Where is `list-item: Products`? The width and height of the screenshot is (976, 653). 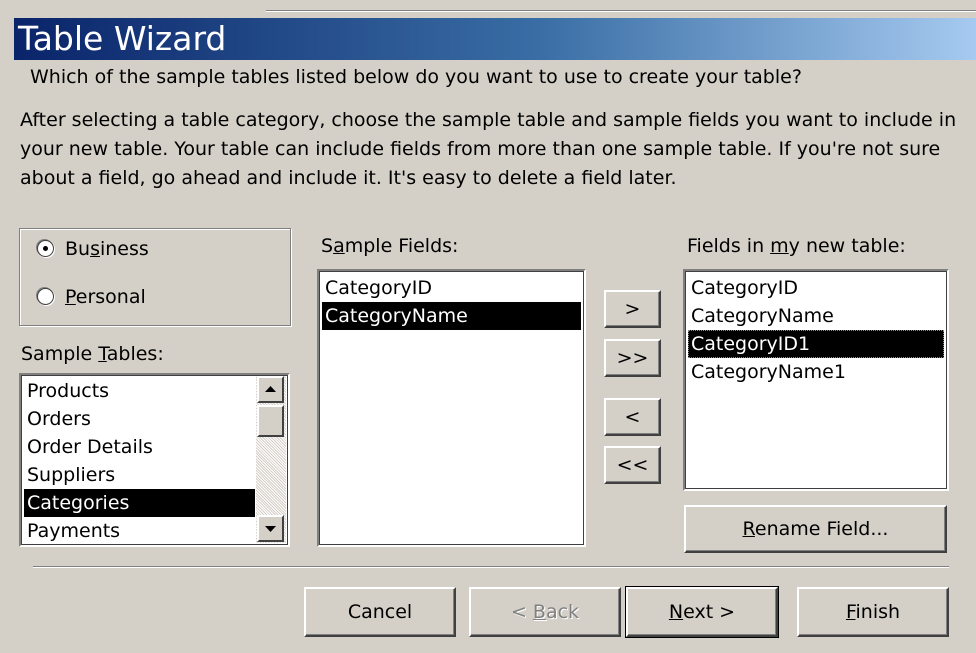 list-item: Products is located at coordinates (139, 391).